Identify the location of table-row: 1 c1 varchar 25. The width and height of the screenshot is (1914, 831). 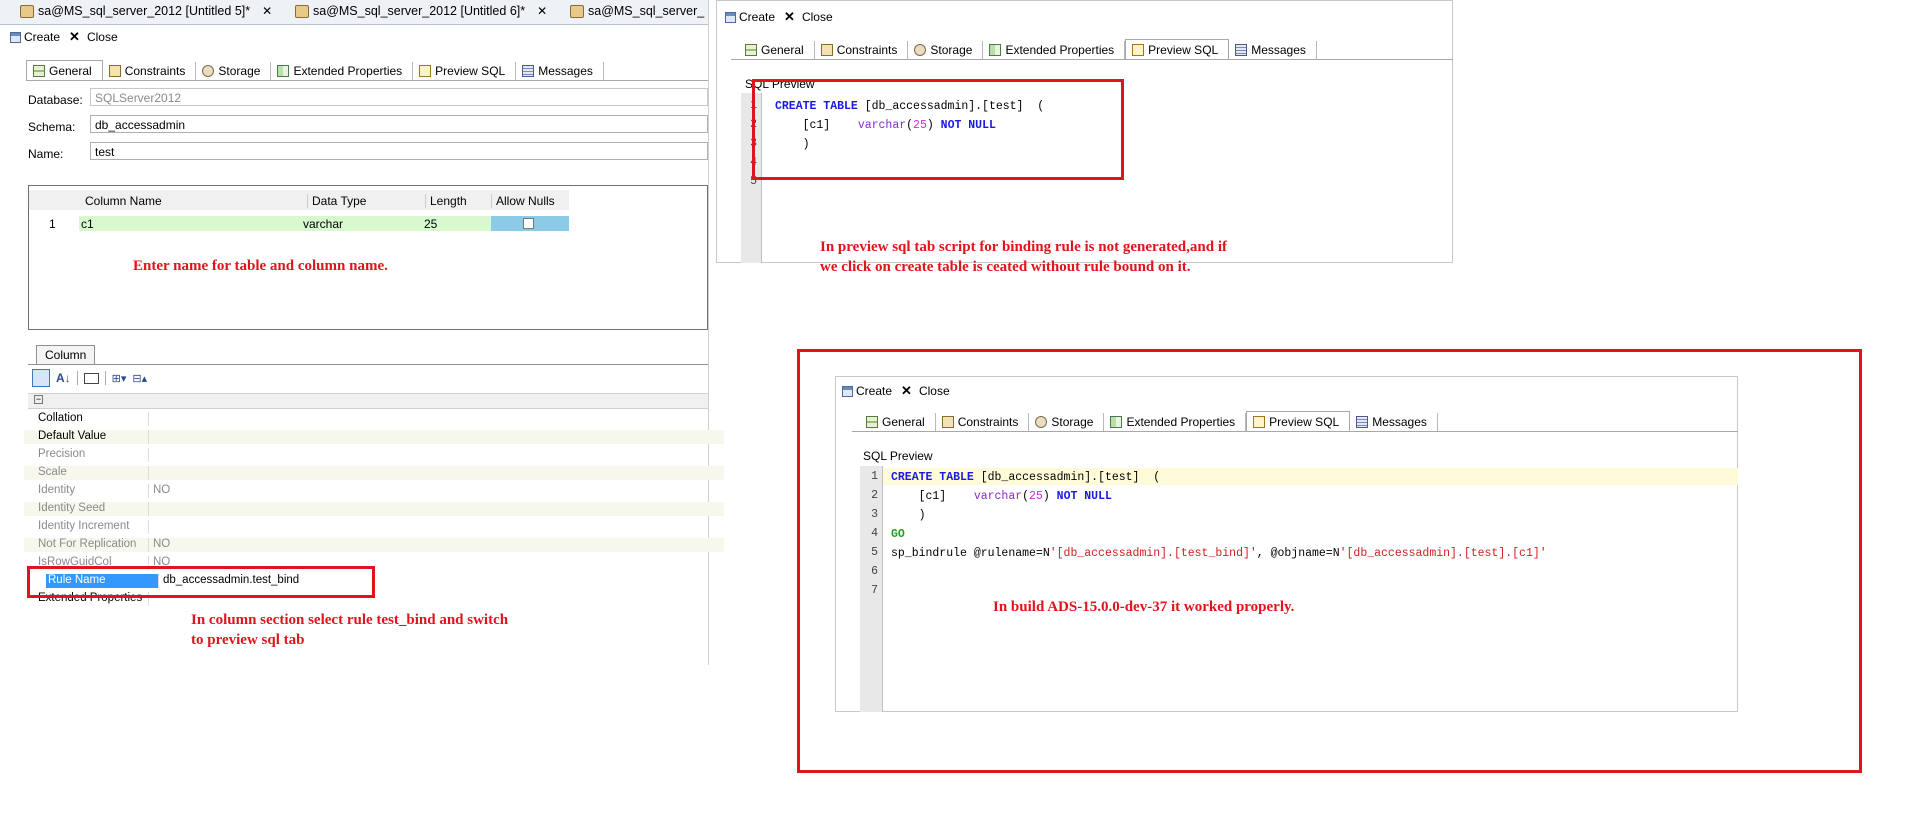
(299, 223).